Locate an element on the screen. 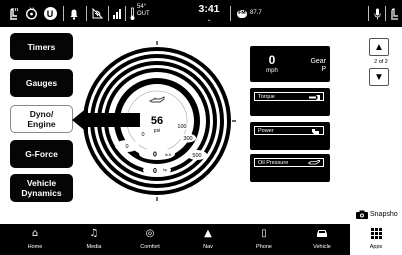  speed-value: 0 is located at coordinates (272, 60).